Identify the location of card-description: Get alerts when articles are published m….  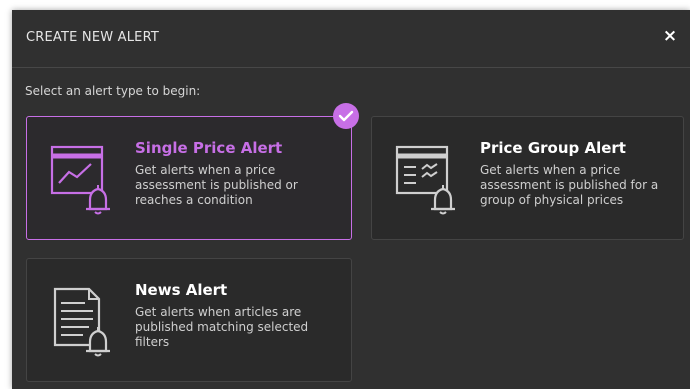
(222, 327).